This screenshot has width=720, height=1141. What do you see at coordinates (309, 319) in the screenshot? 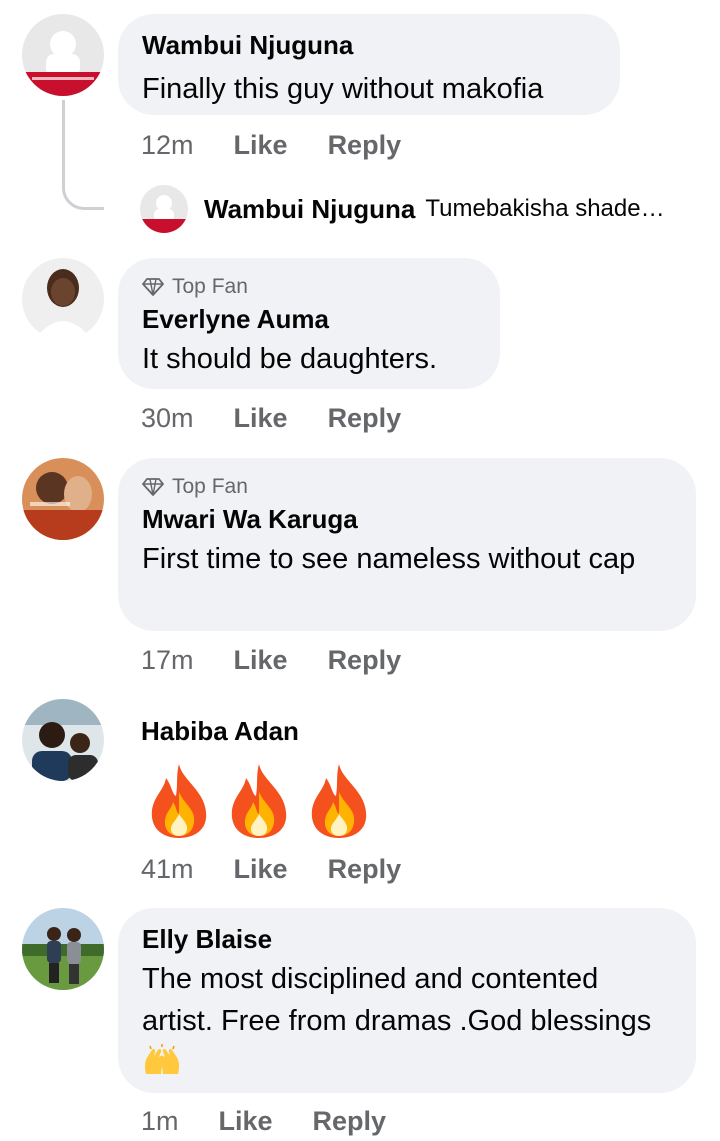
I see `comment-author: Everlyne Auma` at bounding box center [309, 319].